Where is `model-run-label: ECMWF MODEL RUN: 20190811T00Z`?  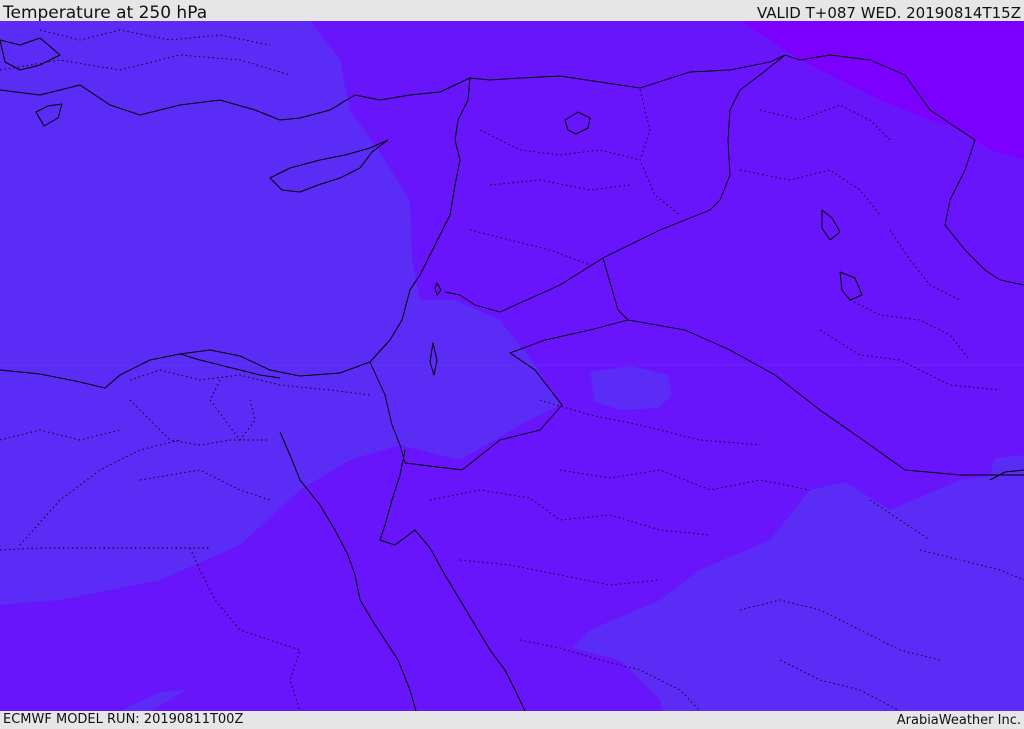 model-run-label: ECMWF MODEL RUN: 20190811T00Z is located at coordinates (123, 719).